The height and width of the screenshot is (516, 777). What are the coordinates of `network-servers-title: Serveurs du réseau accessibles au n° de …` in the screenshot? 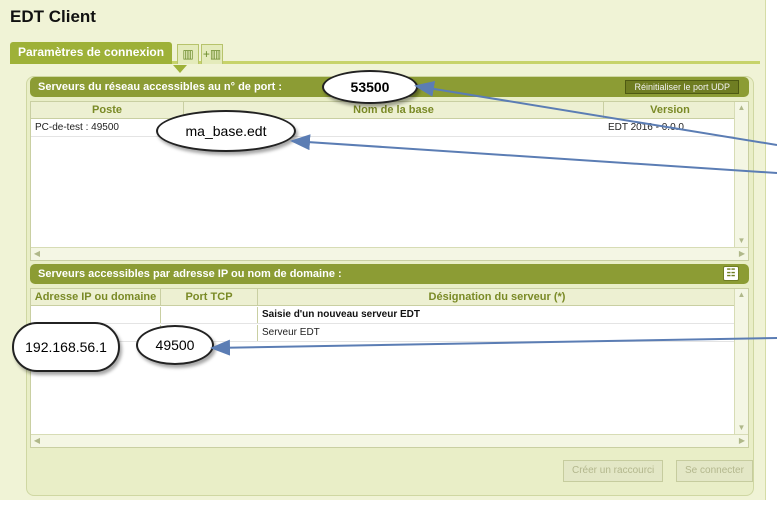 It's located at (160, 87).